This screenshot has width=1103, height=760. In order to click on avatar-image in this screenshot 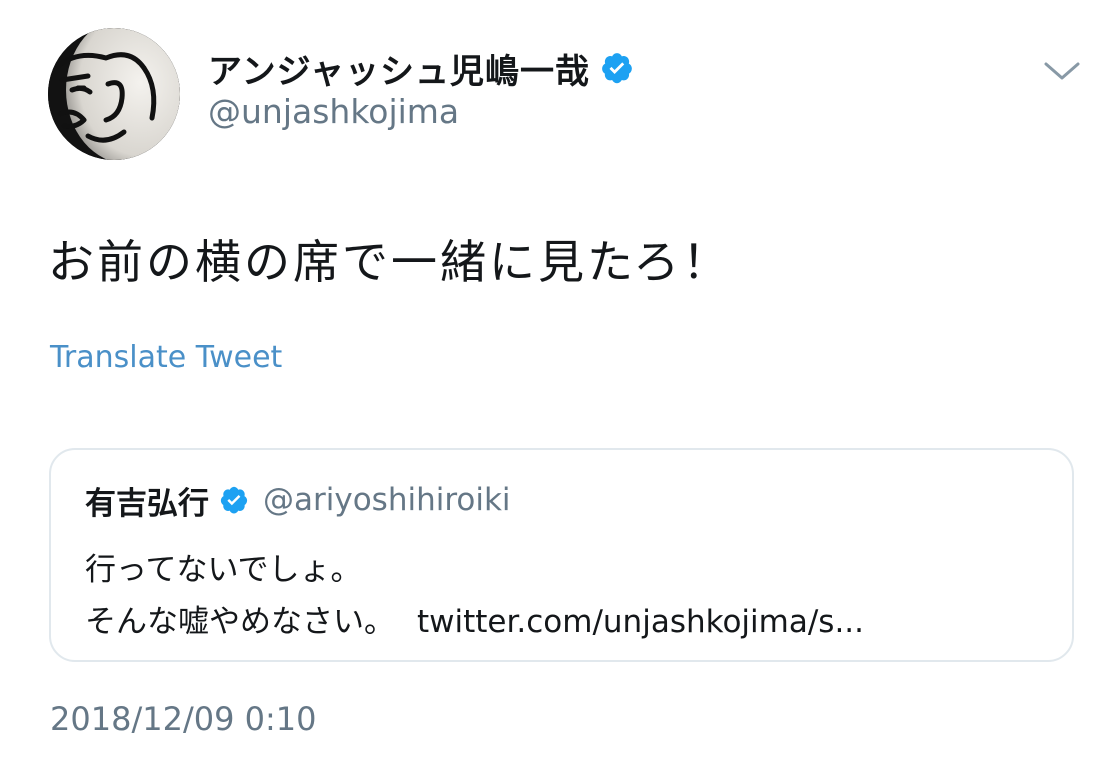, I will do `click(114, 94)`.